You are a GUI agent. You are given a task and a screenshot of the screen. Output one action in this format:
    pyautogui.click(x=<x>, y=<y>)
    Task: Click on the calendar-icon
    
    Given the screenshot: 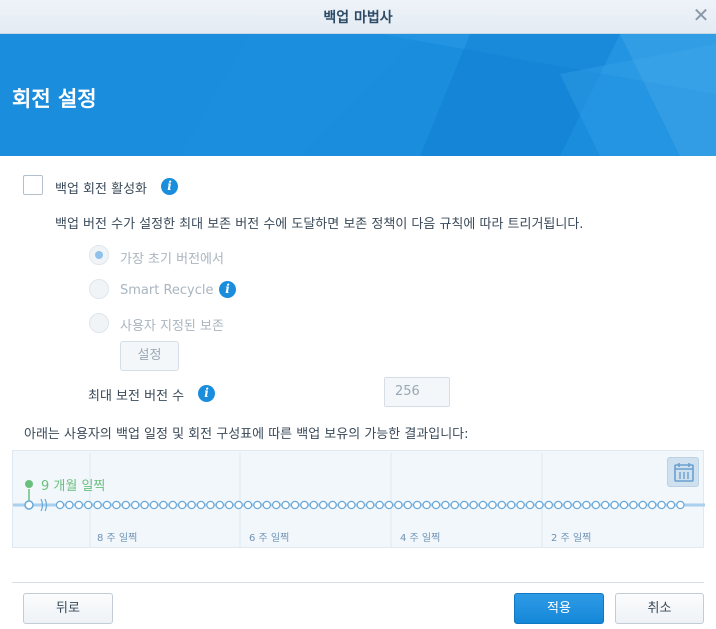 What is the action you would take?
    pyautogui.click(x=683, y=472)
    